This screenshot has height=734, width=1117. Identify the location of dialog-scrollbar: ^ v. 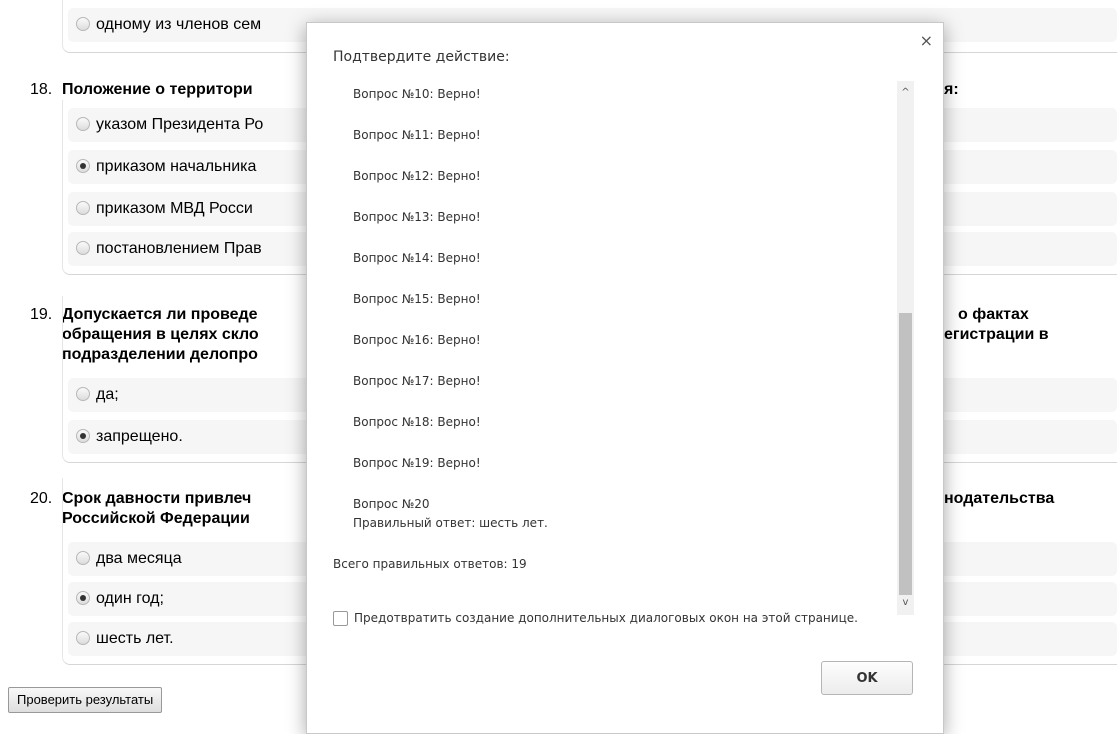
(905, 348).